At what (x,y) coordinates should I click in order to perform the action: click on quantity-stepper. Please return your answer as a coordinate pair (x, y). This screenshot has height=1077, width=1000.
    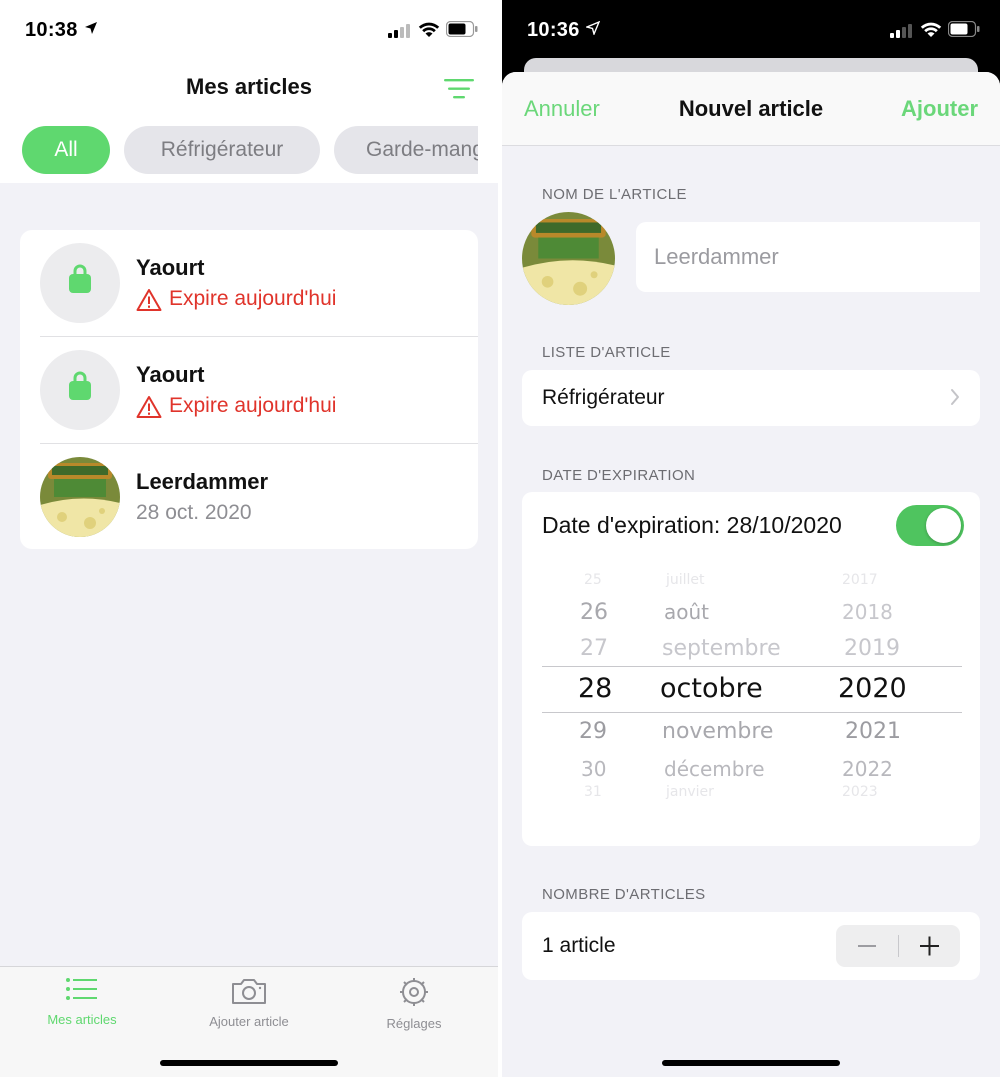
    Looking at the image, I should click on (898, 946).